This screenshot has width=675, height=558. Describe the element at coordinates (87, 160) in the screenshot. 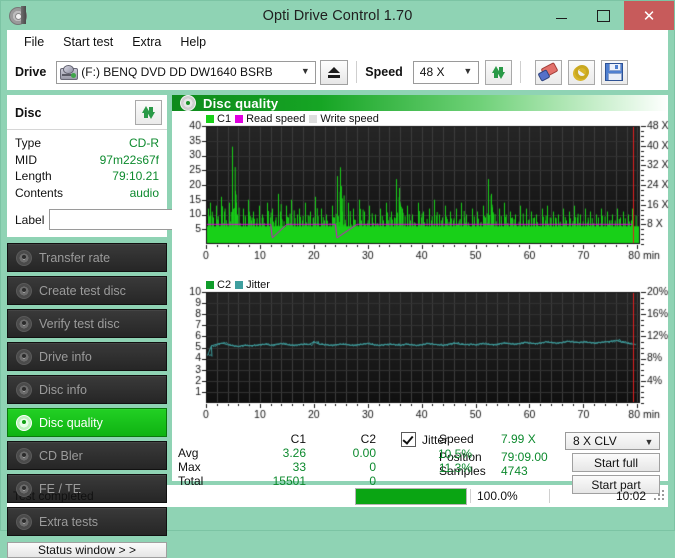

I see `disc-row-mid: MID 97m22s67f` at that location.